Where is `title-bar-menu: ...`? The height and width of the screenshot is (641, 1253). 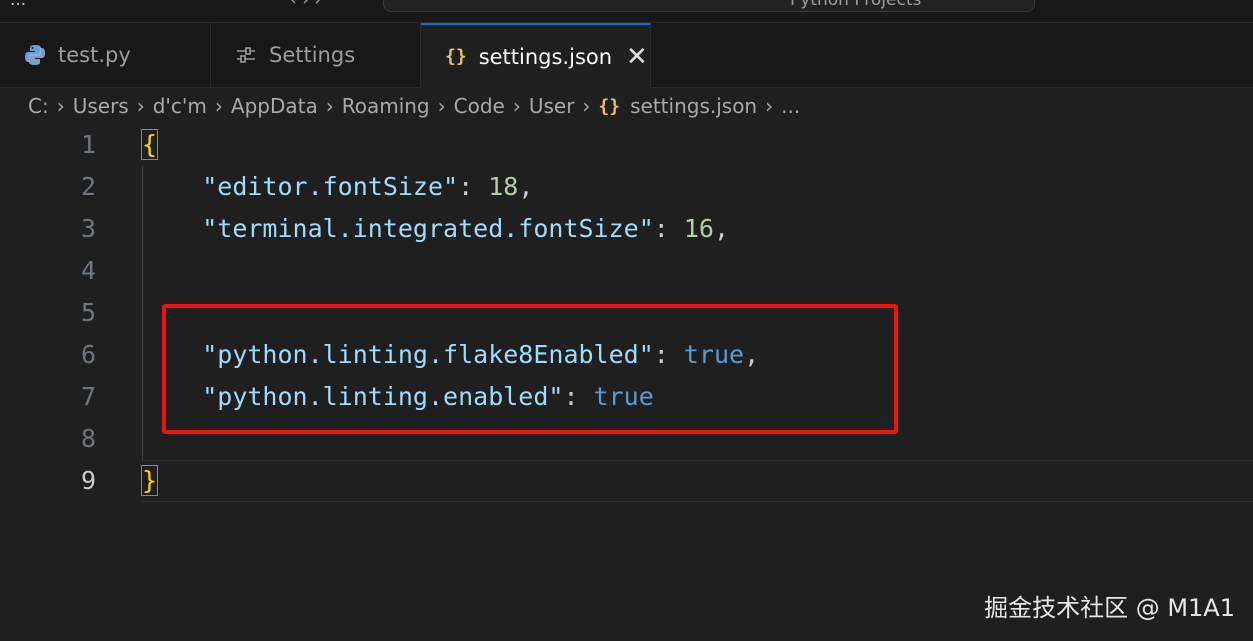 title-bar-menu: ... is located at coordinates (18, 5).